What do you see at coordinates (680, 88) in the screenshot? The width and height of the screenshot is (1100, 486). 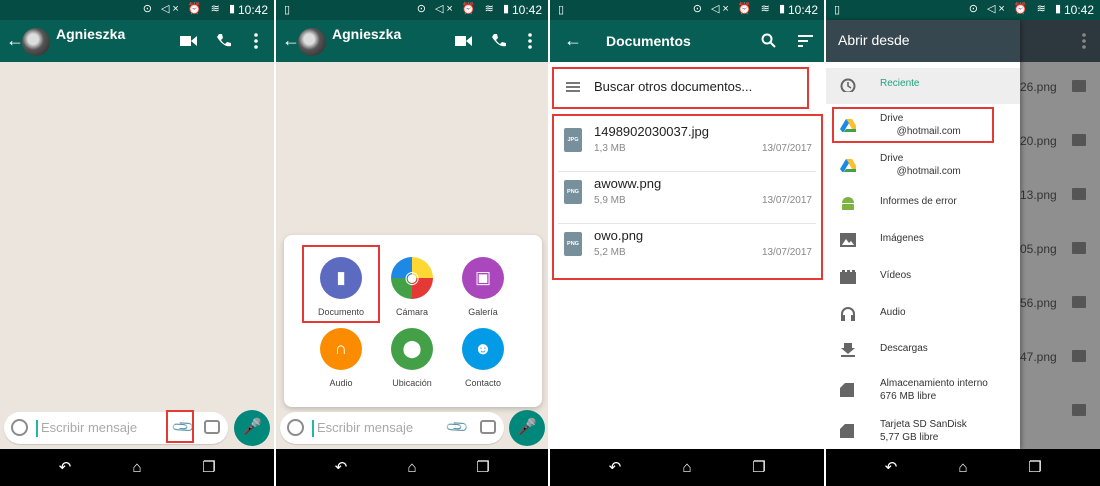 I see `search-other-highlight` at bounding box center [680, 88].